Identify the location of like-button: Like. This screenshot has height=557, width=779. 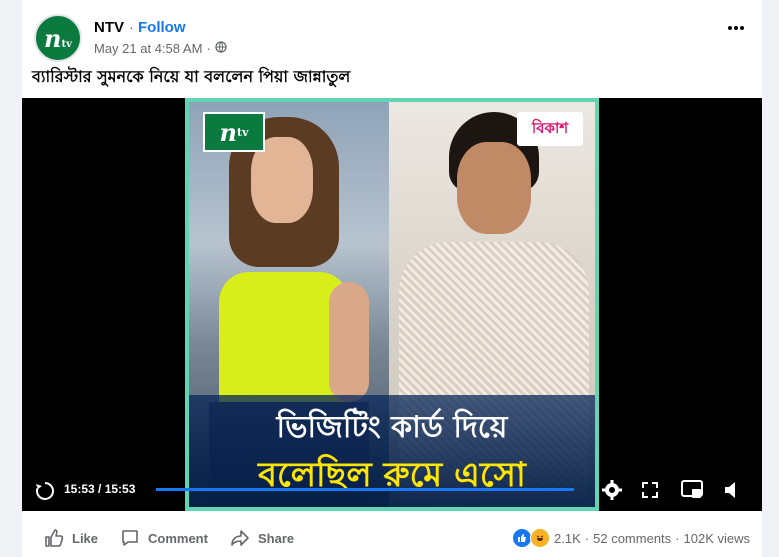
(71, 538).